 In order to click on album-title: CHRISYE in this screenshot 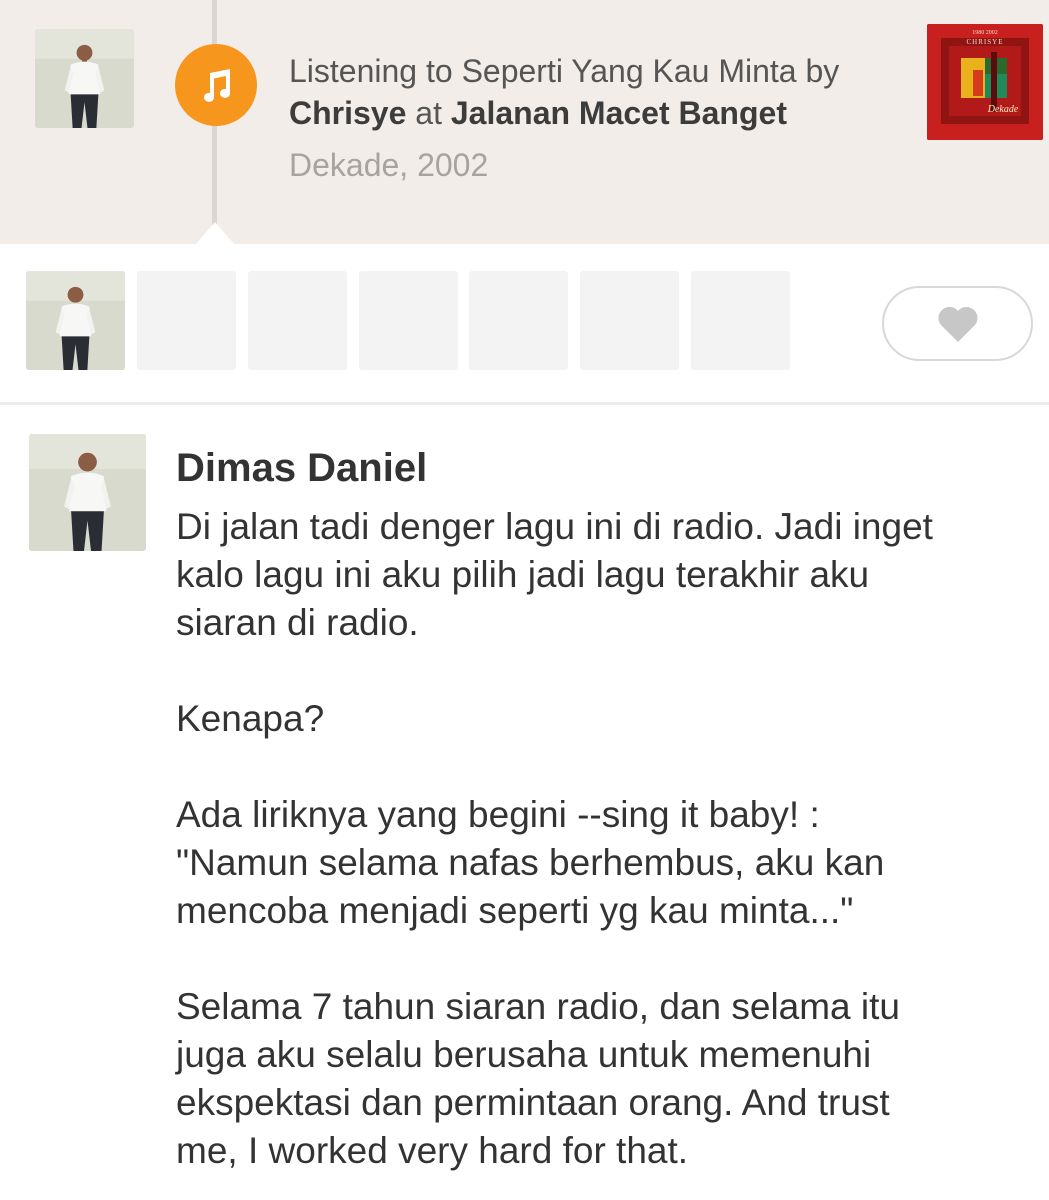, I will do `click(985, 42)`.